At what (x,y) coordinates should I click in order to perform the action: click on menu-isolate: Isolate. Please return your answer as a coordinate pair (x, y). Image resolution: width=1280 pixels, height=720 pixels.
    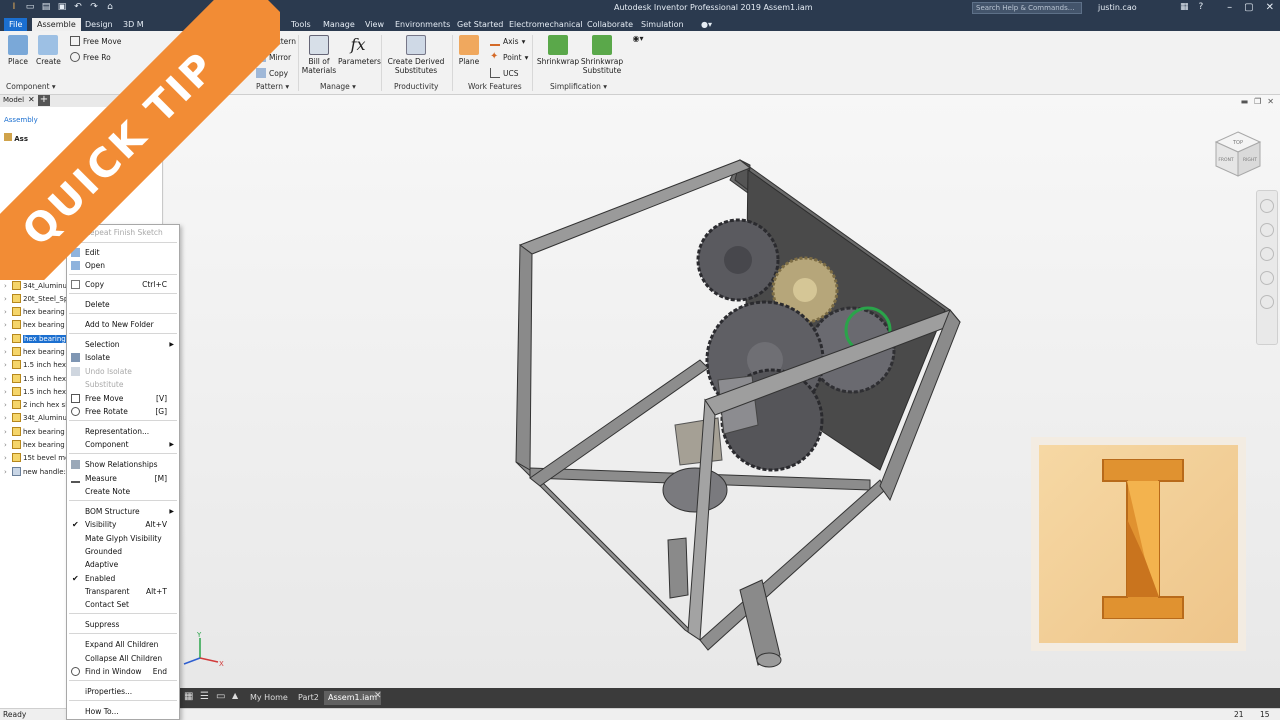
    Looking at the image, I should click on (123, 357).